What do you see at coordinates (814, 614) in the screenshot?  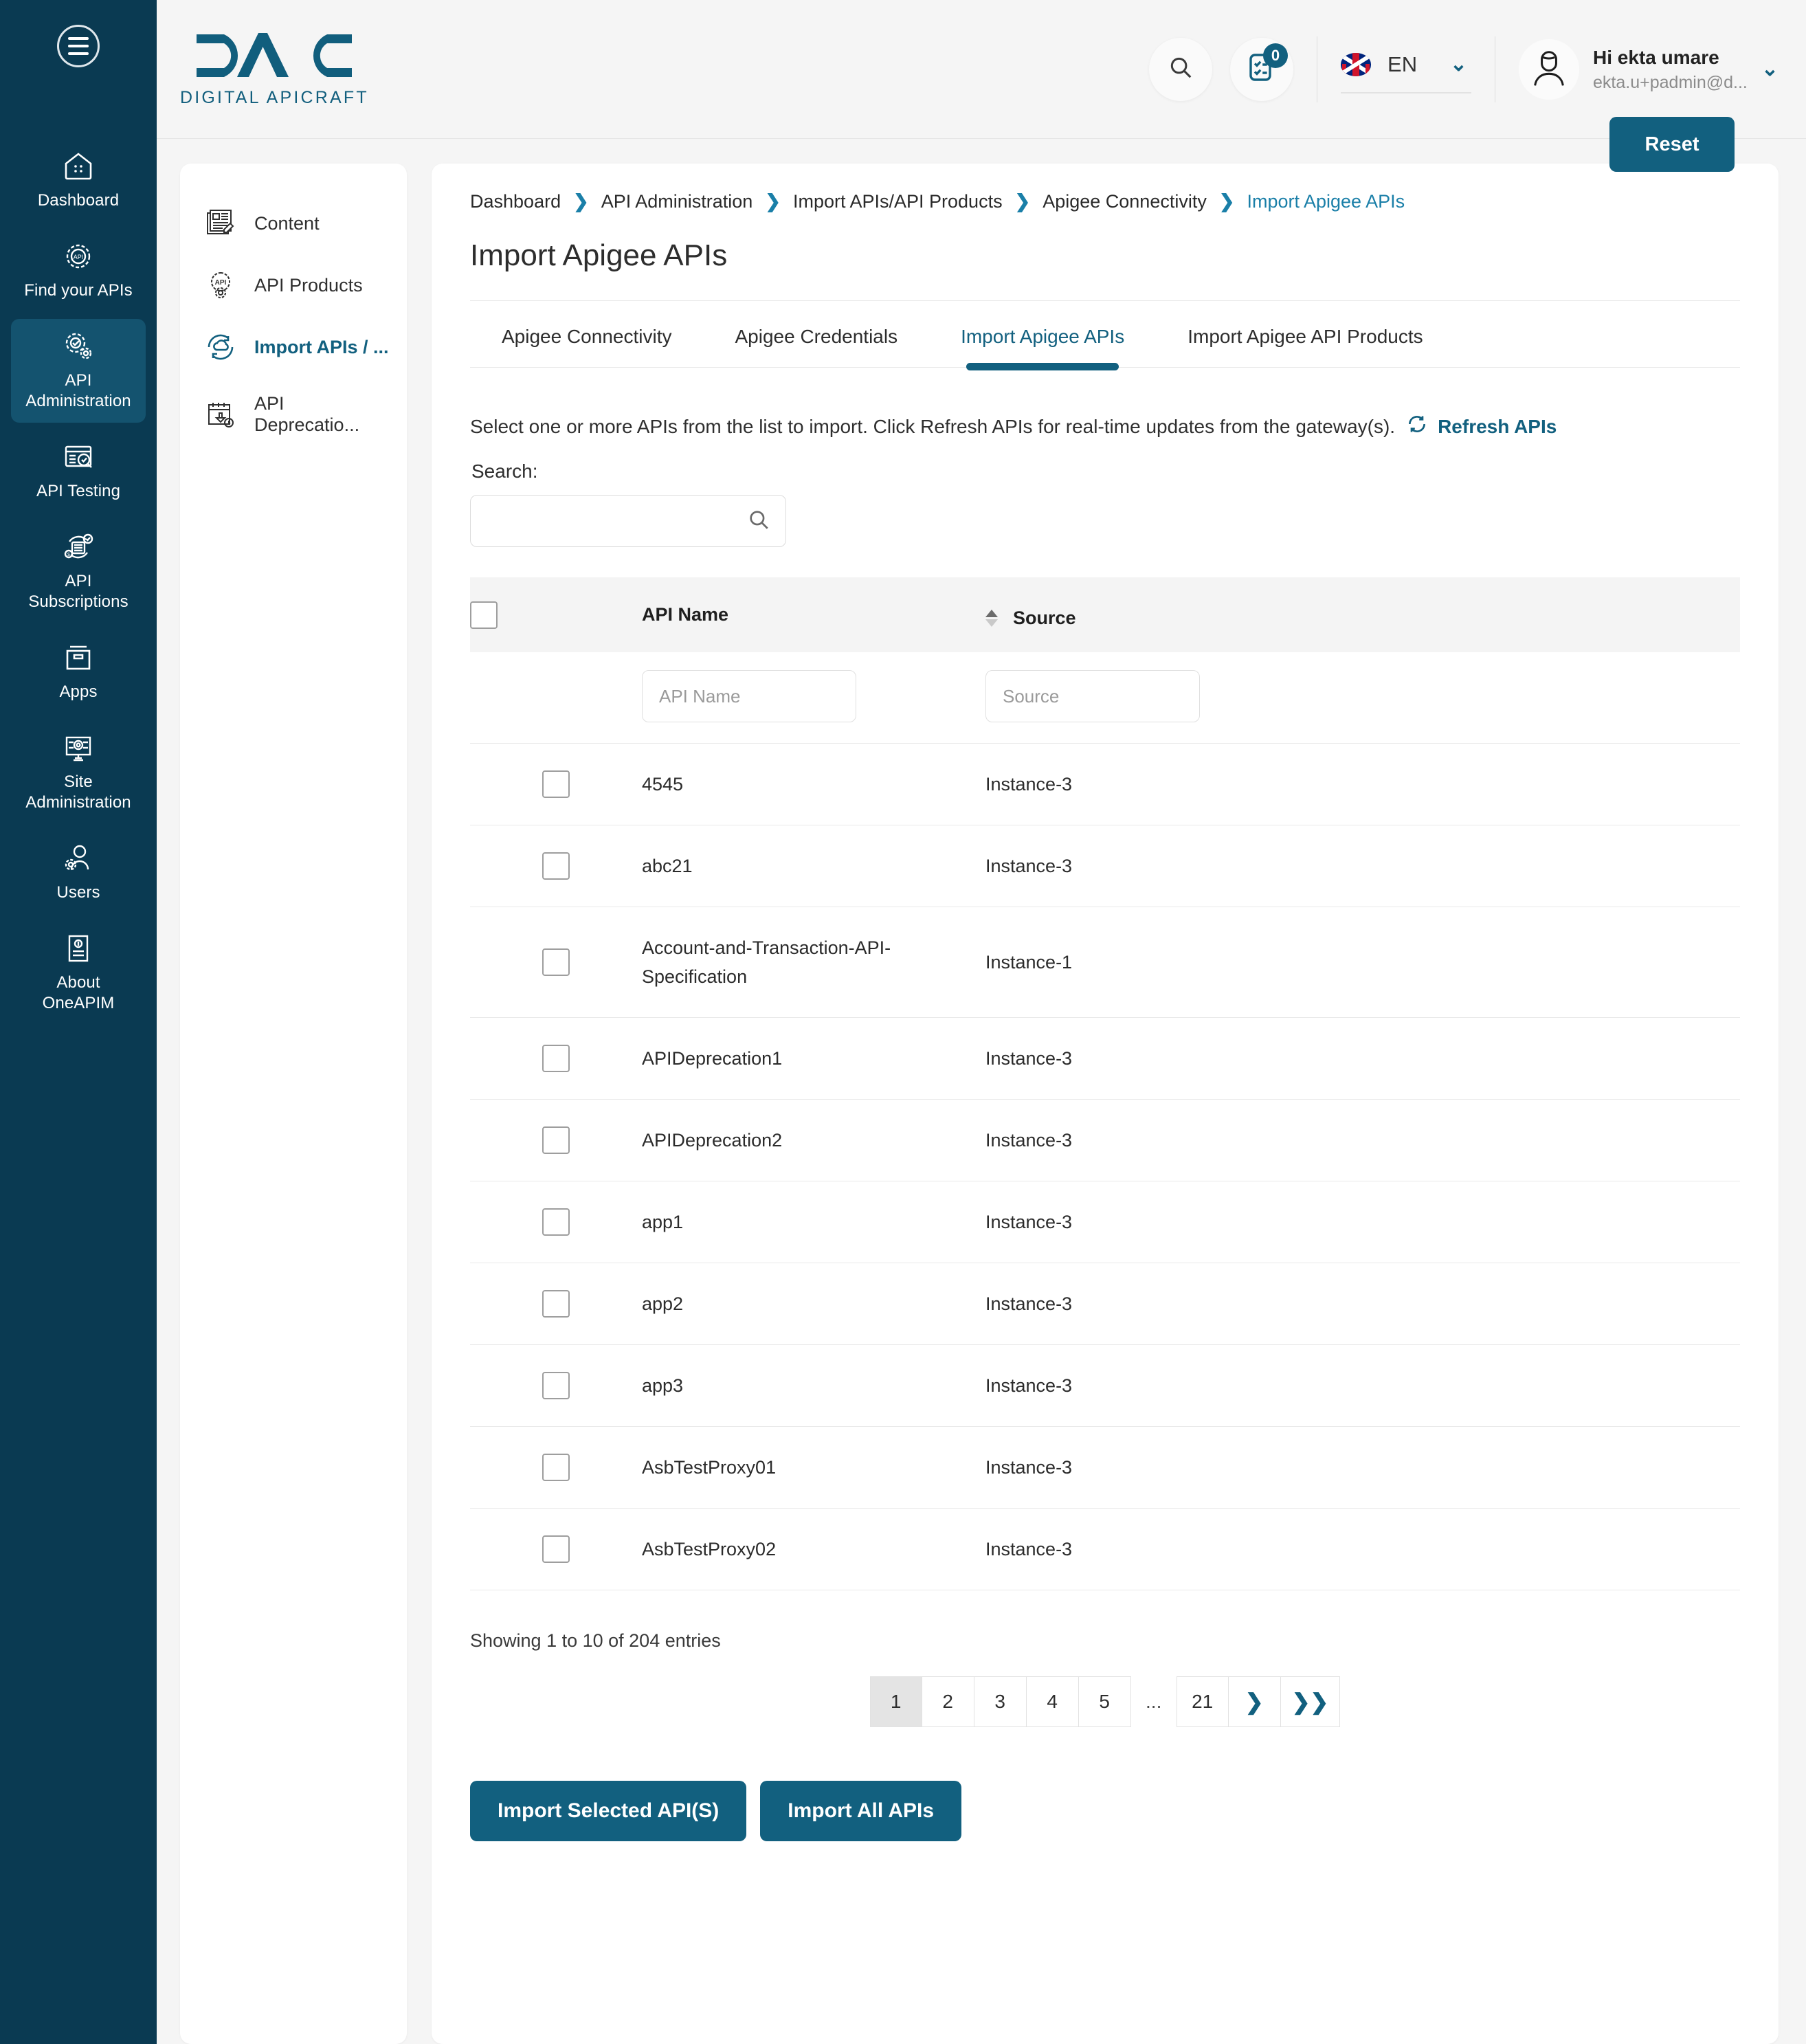 I see `header-api-name: API Name` at bounding box center [814, 614].